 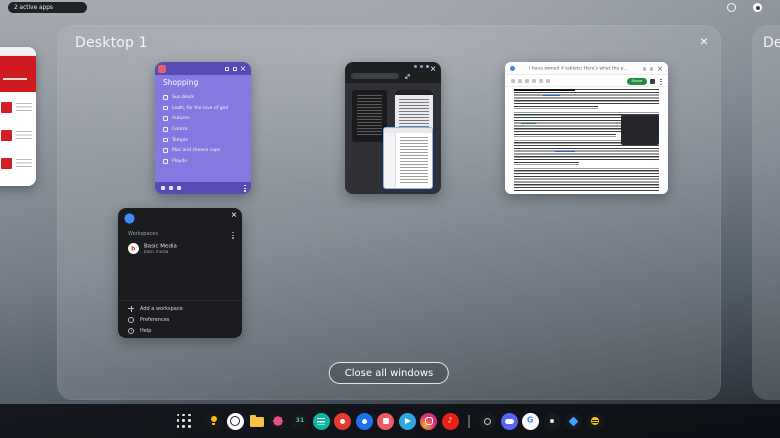 I want to click on window-thumbnail-browser: ×, so click(x=393, y=128).